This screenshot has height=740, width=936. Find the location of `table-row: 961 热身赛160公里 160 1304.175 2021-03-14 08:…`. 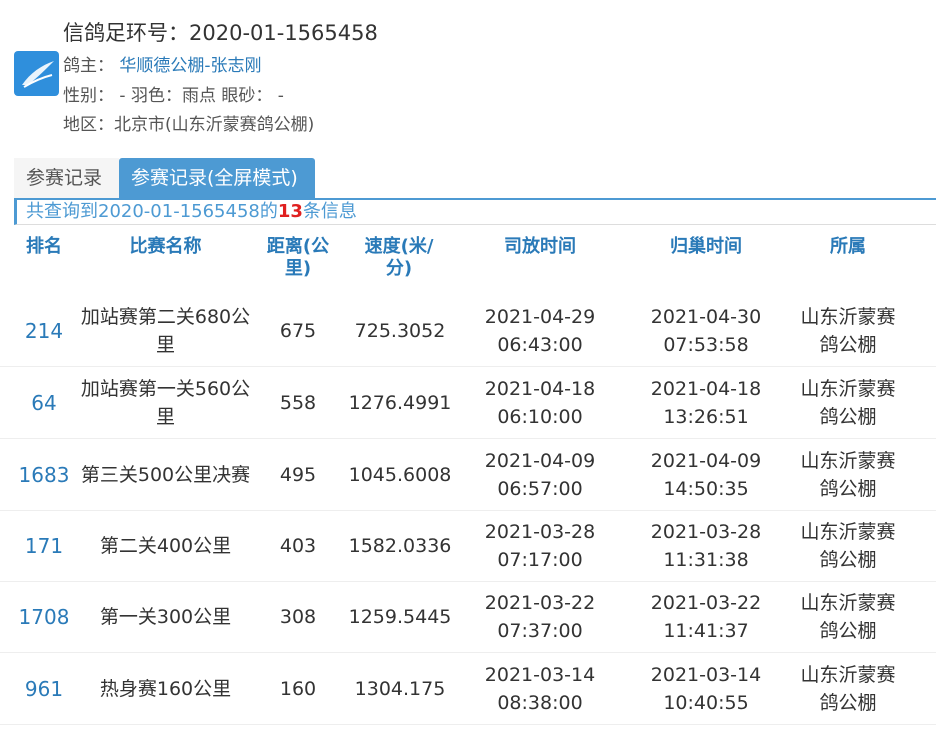

table-row: 961 热身赛160公里 160 1304.175 2021-03-14 08:… is located at coordinates (468, 689).